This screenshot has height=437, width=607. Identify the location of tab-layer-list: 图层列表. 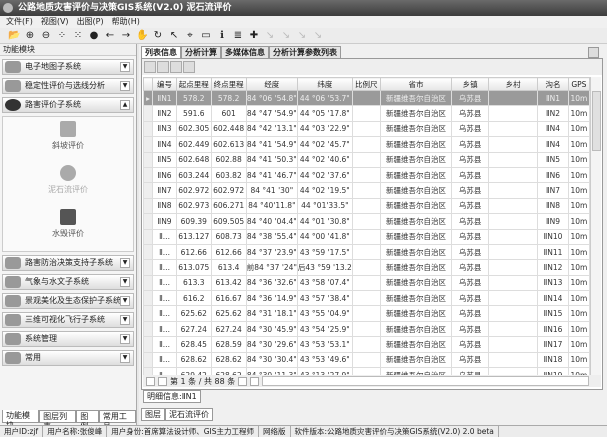
(58, 420).